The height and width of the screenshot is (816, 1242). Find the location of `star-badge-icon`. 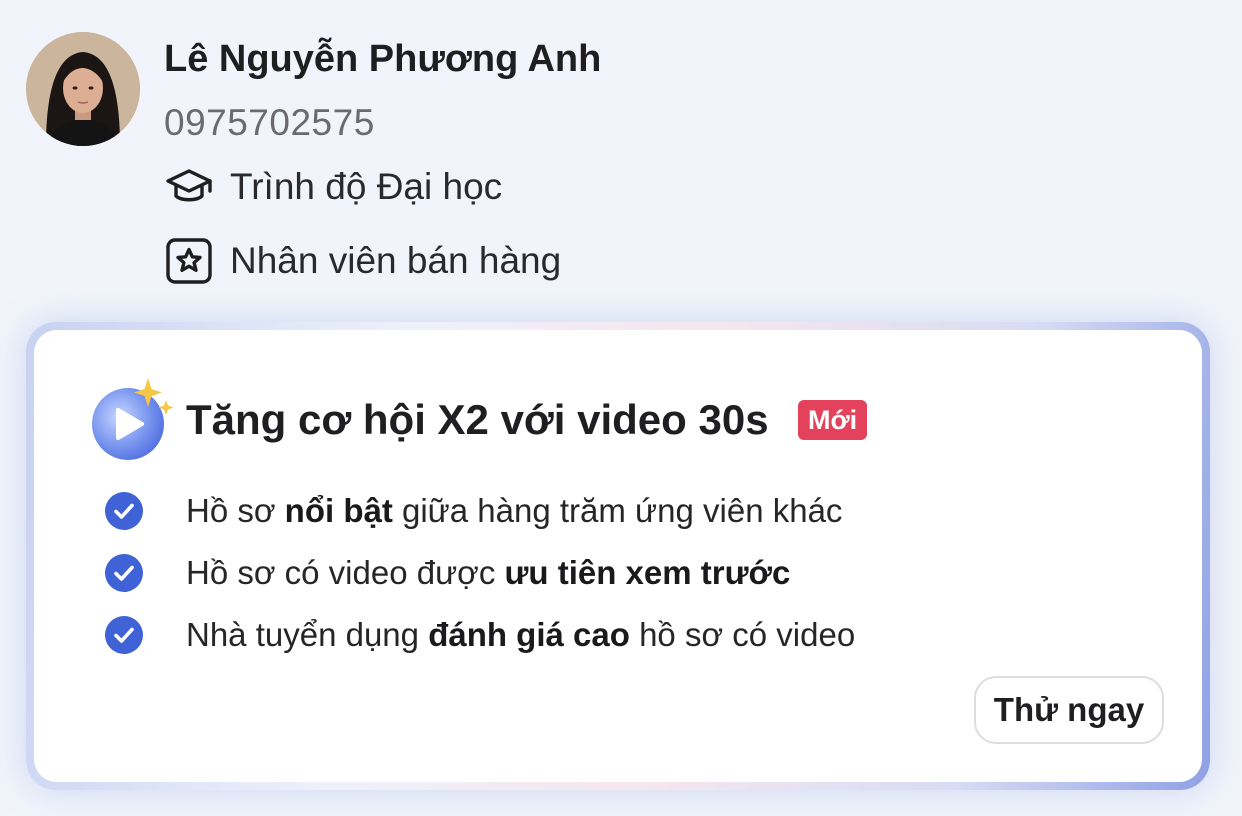

star-badge-icon is located at coordinates (189, 261).